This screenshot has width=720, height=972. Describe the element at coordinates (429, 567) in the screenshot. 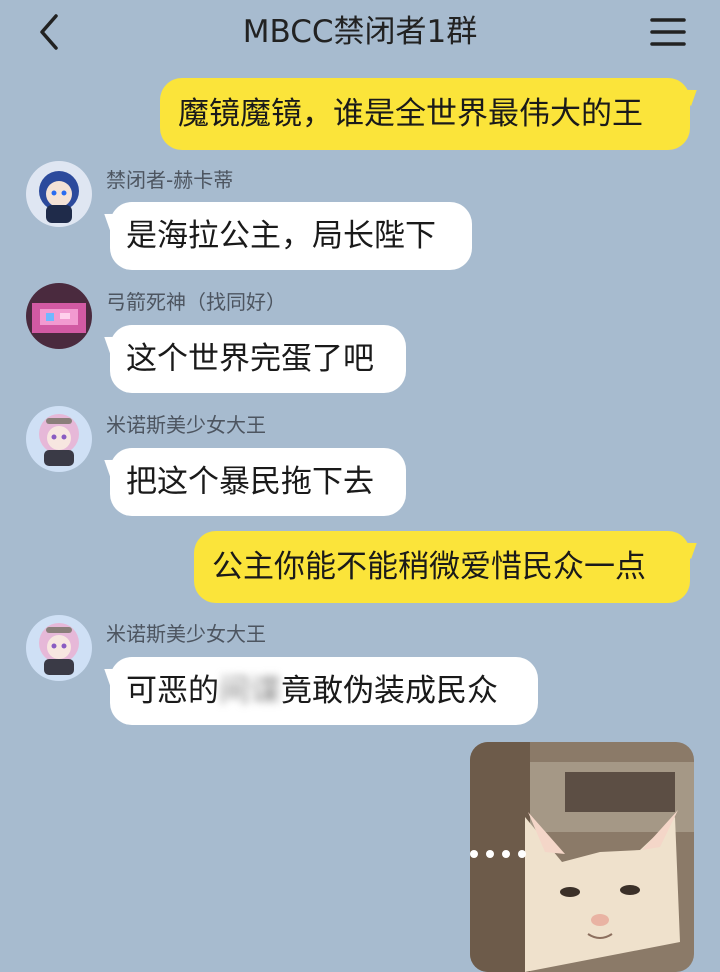

I see `message-text: 公主你能不能稍微爱惜民众一点` at that location.